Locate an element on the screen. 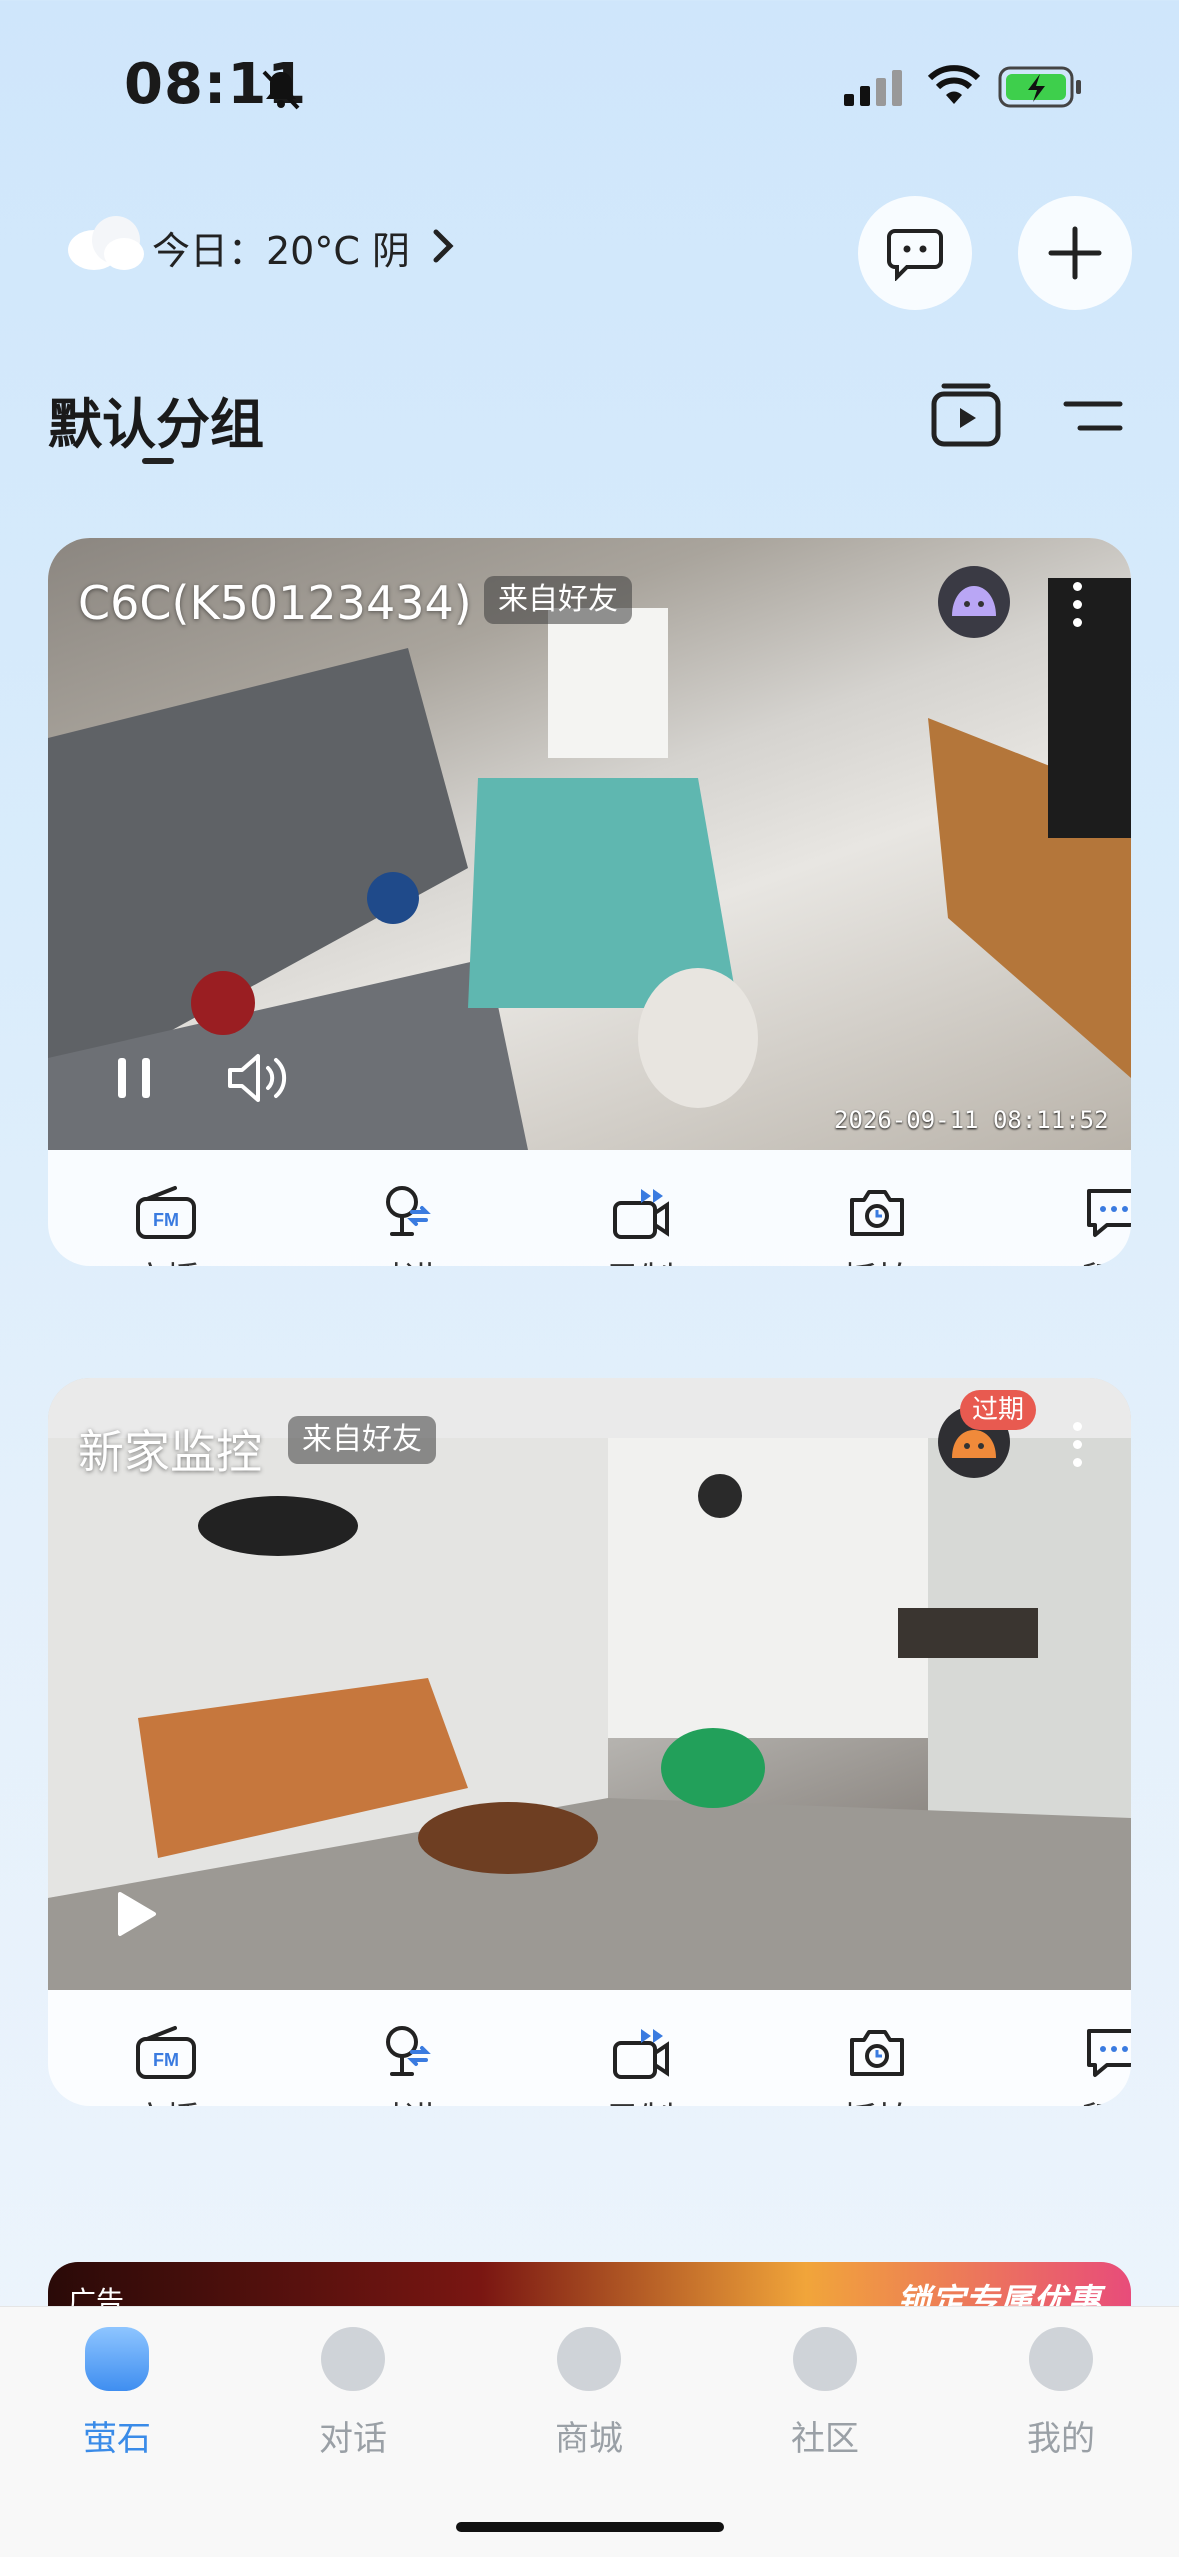  chat-bubble-icon is located at coordinates (353, 2359).